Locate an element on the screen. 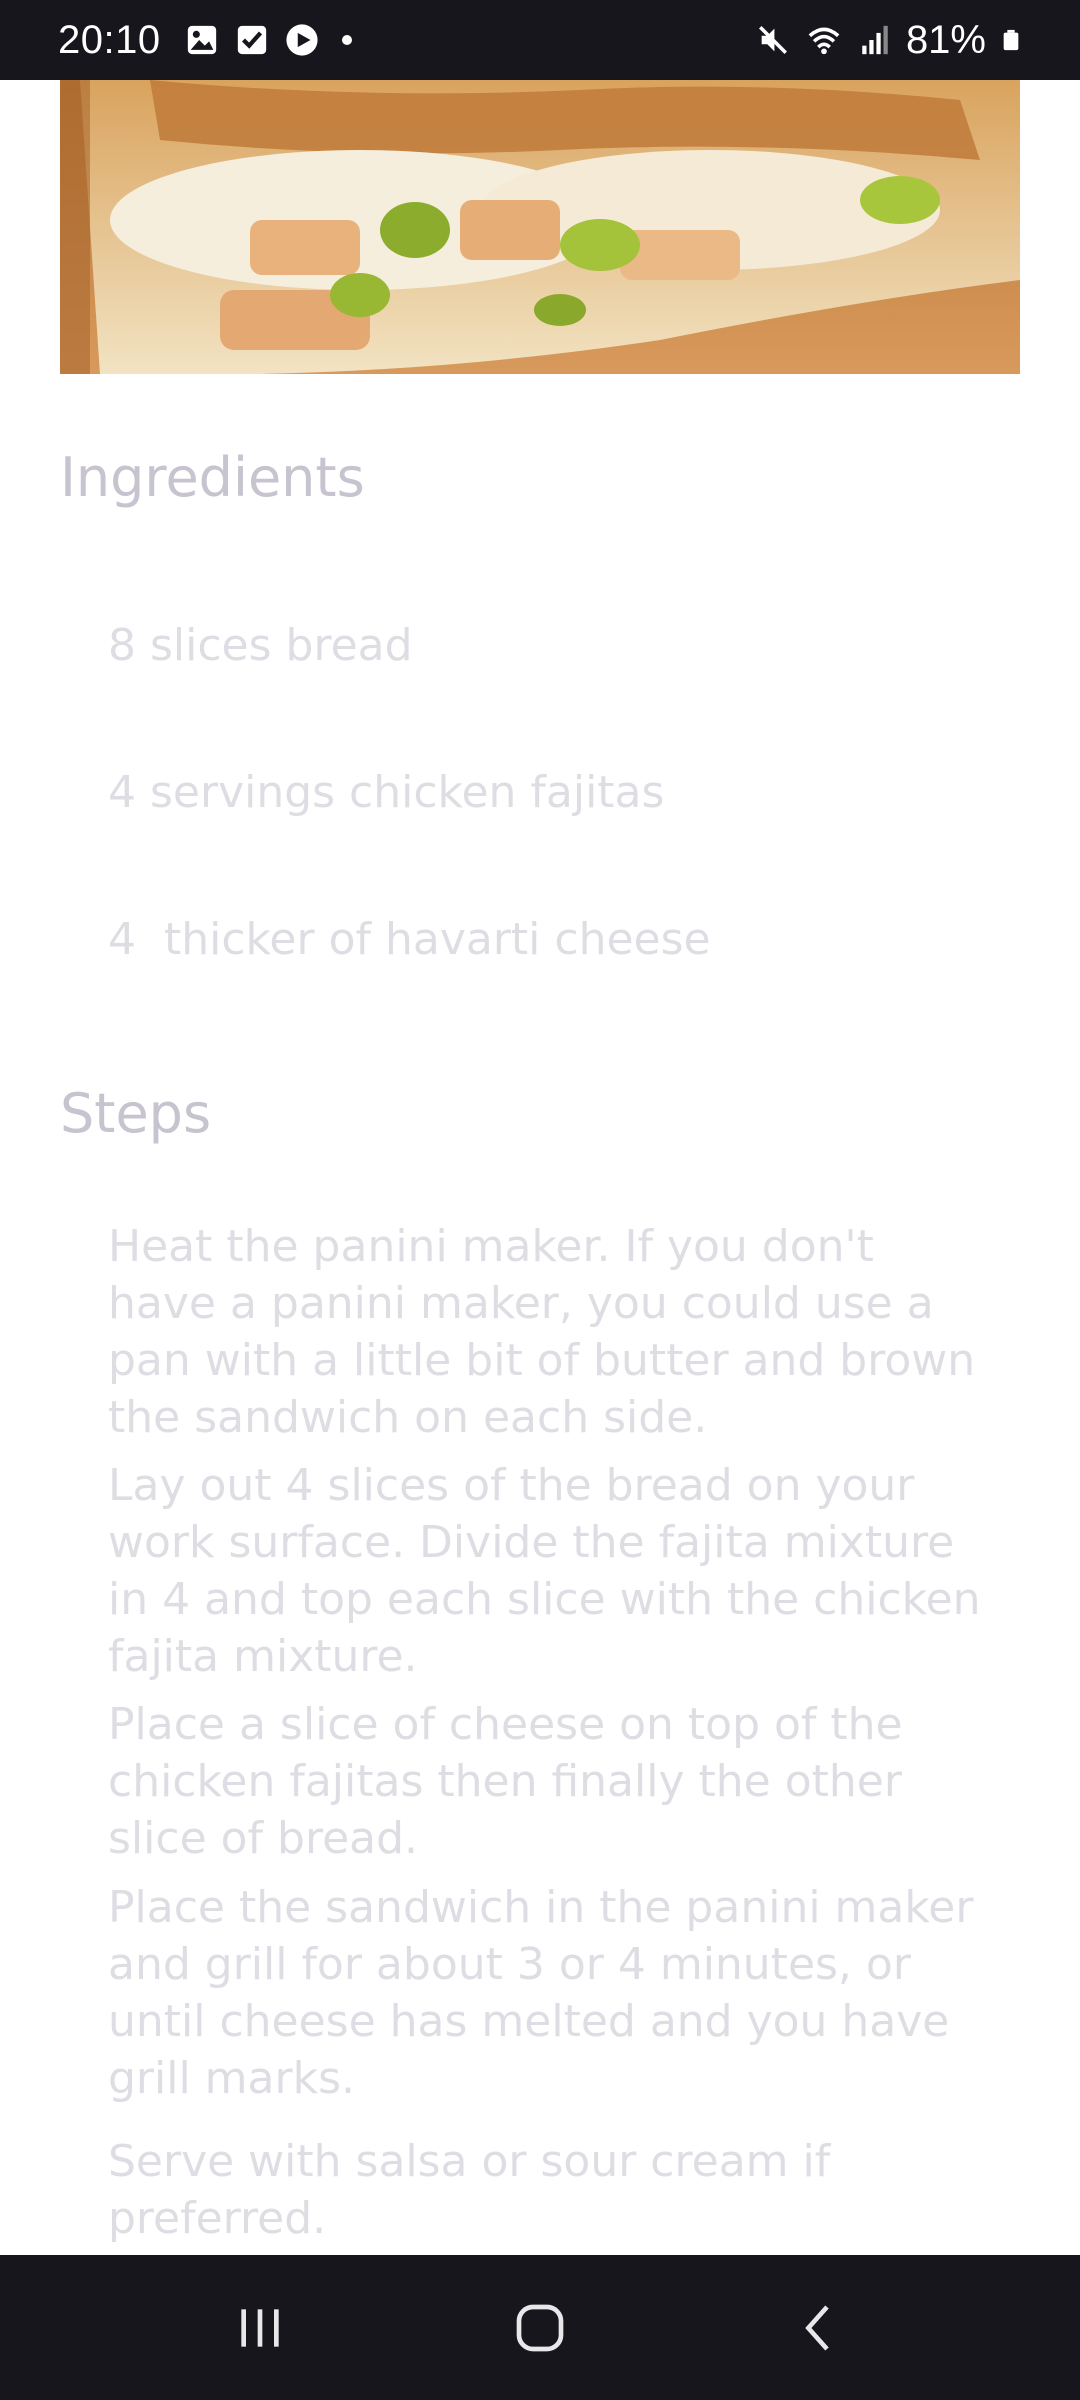  back-button is located at coordinates (820, 2328).